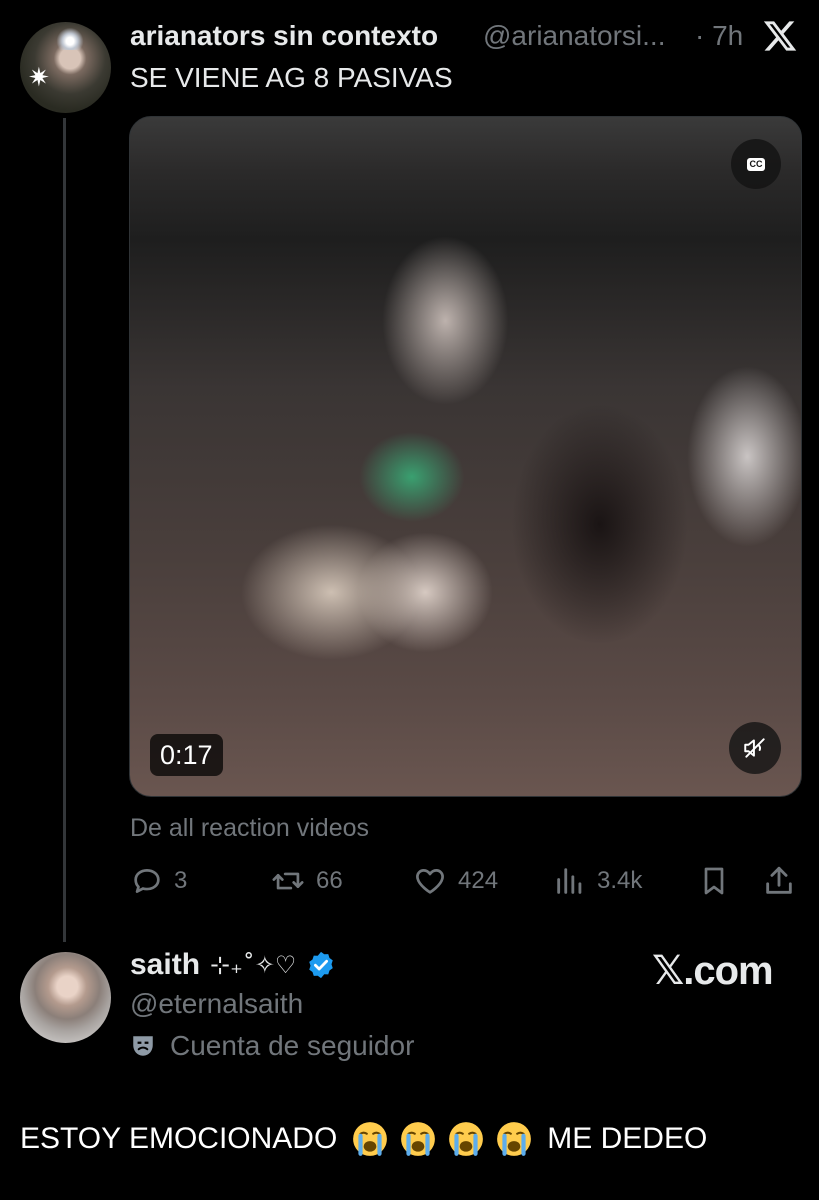  What do you see at coordinates (65, 67) in the screenshot?
I see `author-avatar: ✷` at bounding box center [65, 67].